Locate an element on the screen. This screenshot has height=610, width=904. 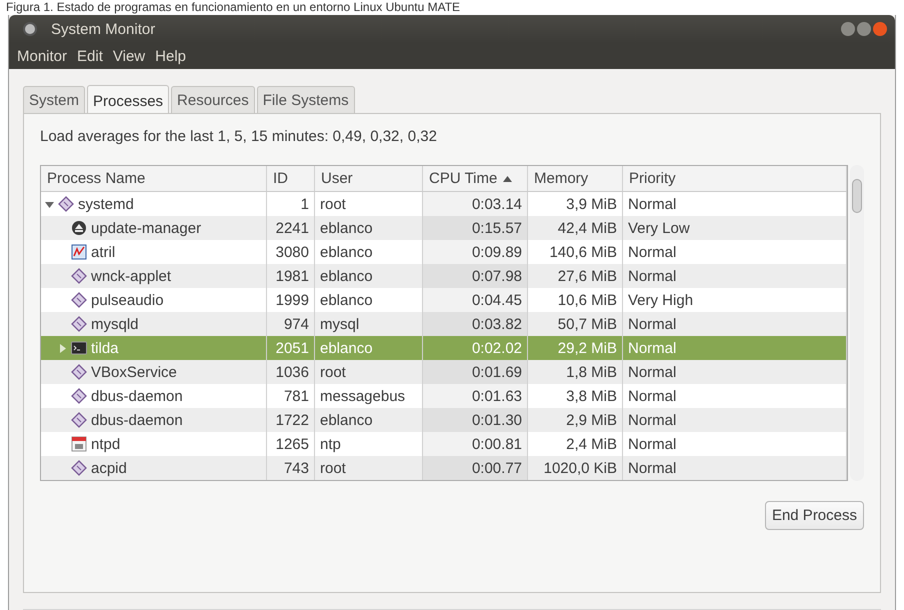
tab: System is located at coordinates (54, 99).